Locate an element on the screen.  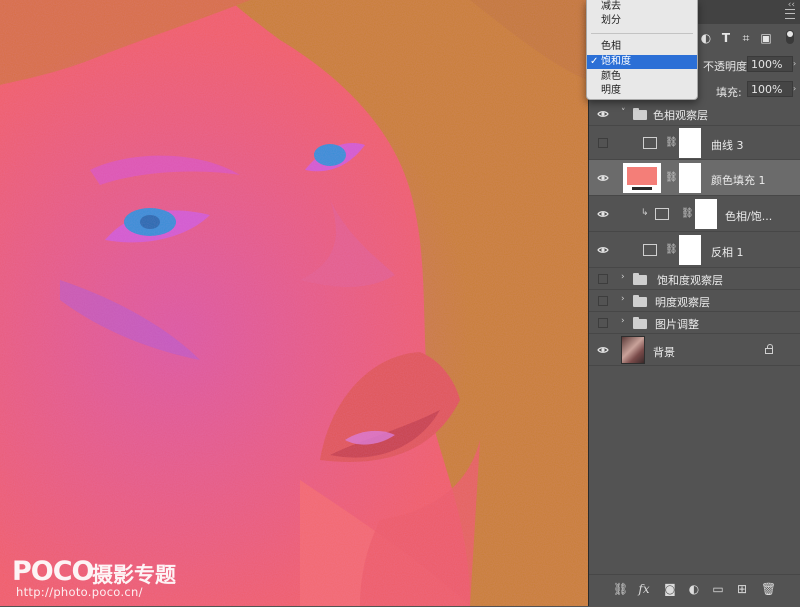
layer-group-adjust: › 图片调整 is located at coordinates (694, 323).